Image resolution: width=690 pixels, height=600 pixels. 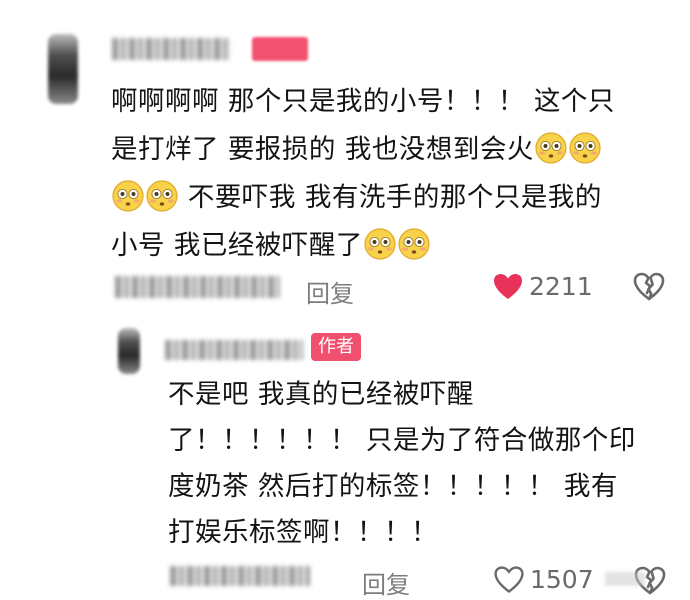 I want to click on comment-line-2: 是打烊了 要报损的 我也没想到会火, so click(x=391, y=150).